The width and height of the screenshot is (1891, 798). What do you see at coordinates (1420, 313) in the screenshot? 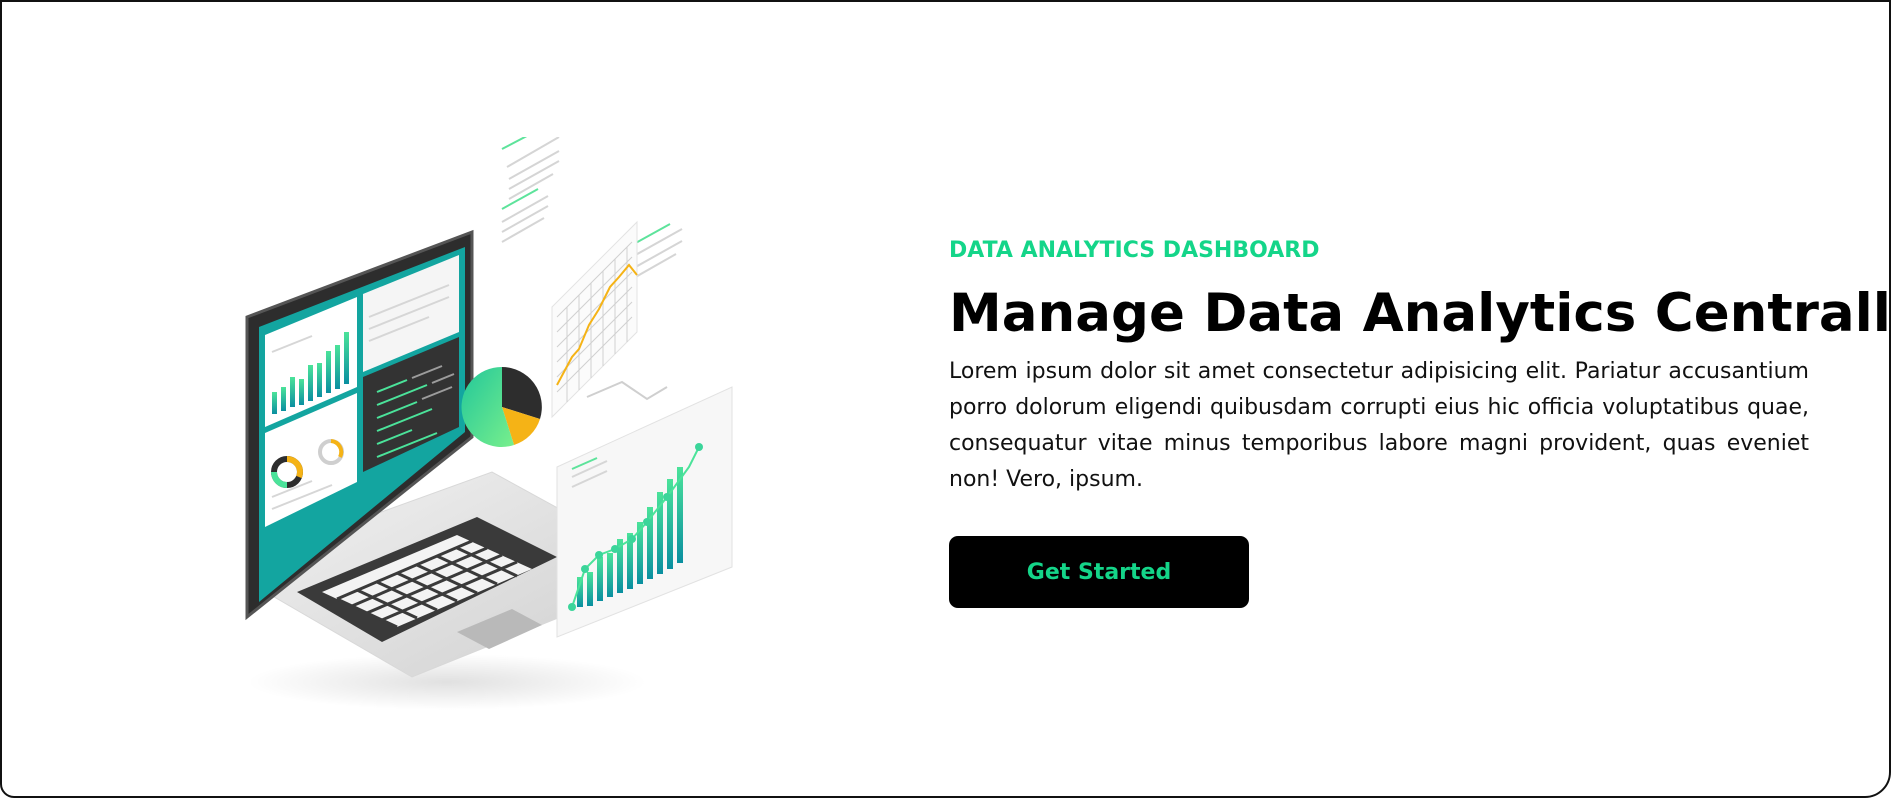
I see `hero-headline: Manage Data Analytics Centrally` at bounding box center [1420, 313].